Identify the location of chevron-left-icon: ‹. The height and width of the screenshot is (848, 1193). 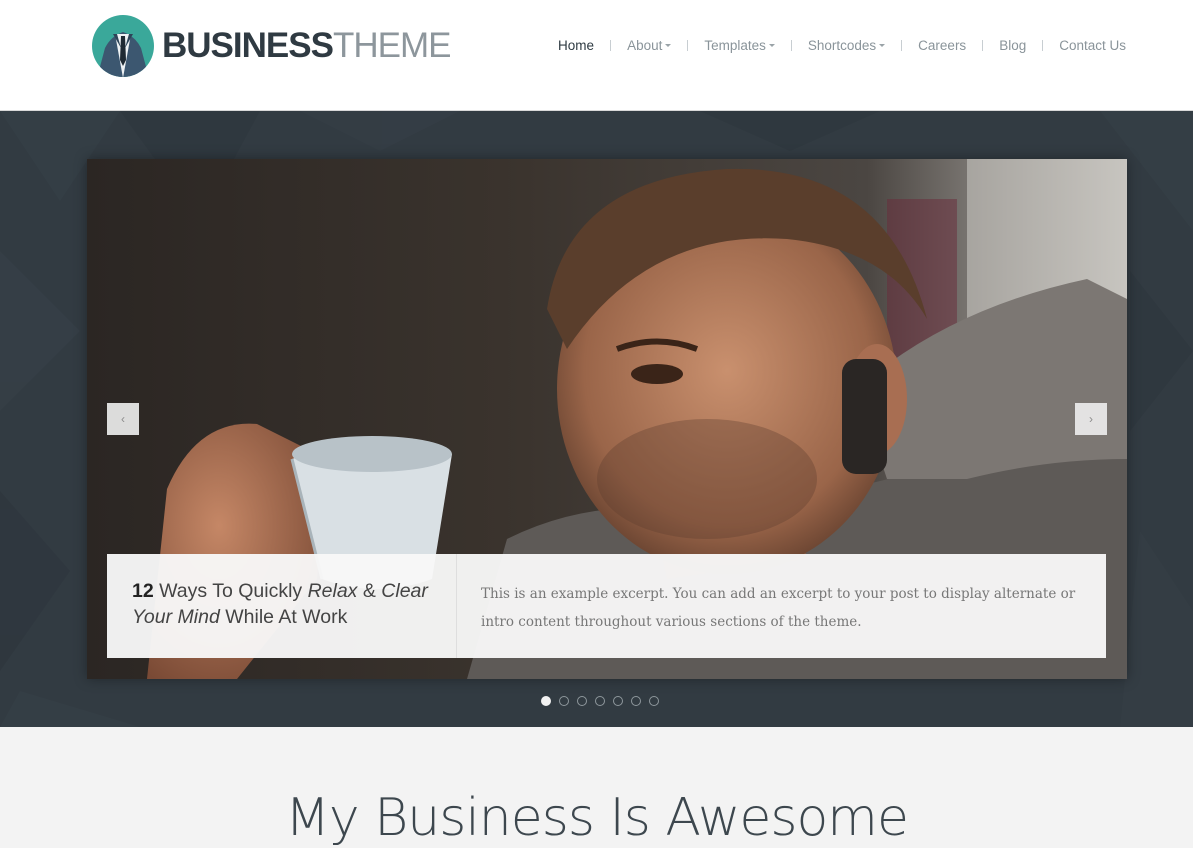
(123, 419).